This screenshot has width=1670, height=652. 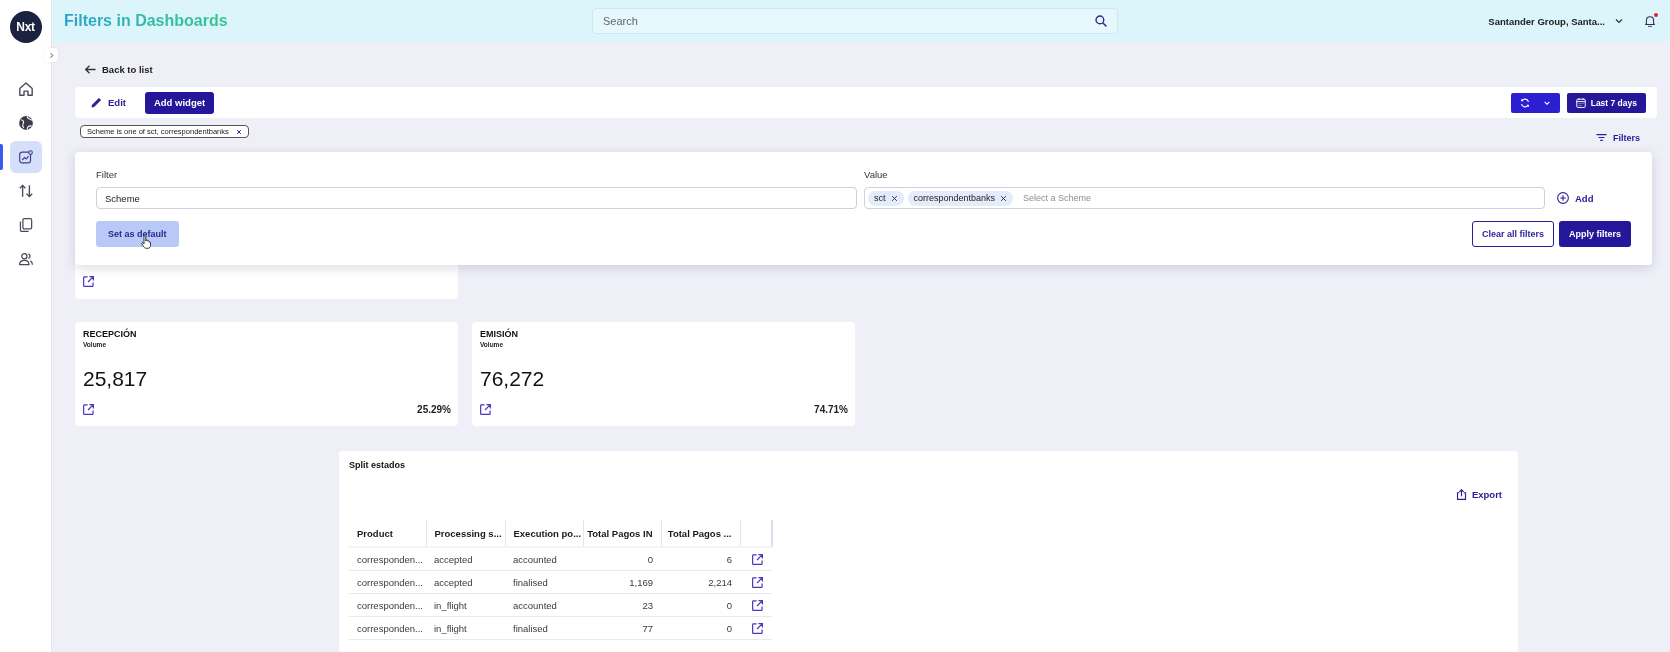 I want to click on column-header: Total Pagos IN, so click(x=620, y=533).